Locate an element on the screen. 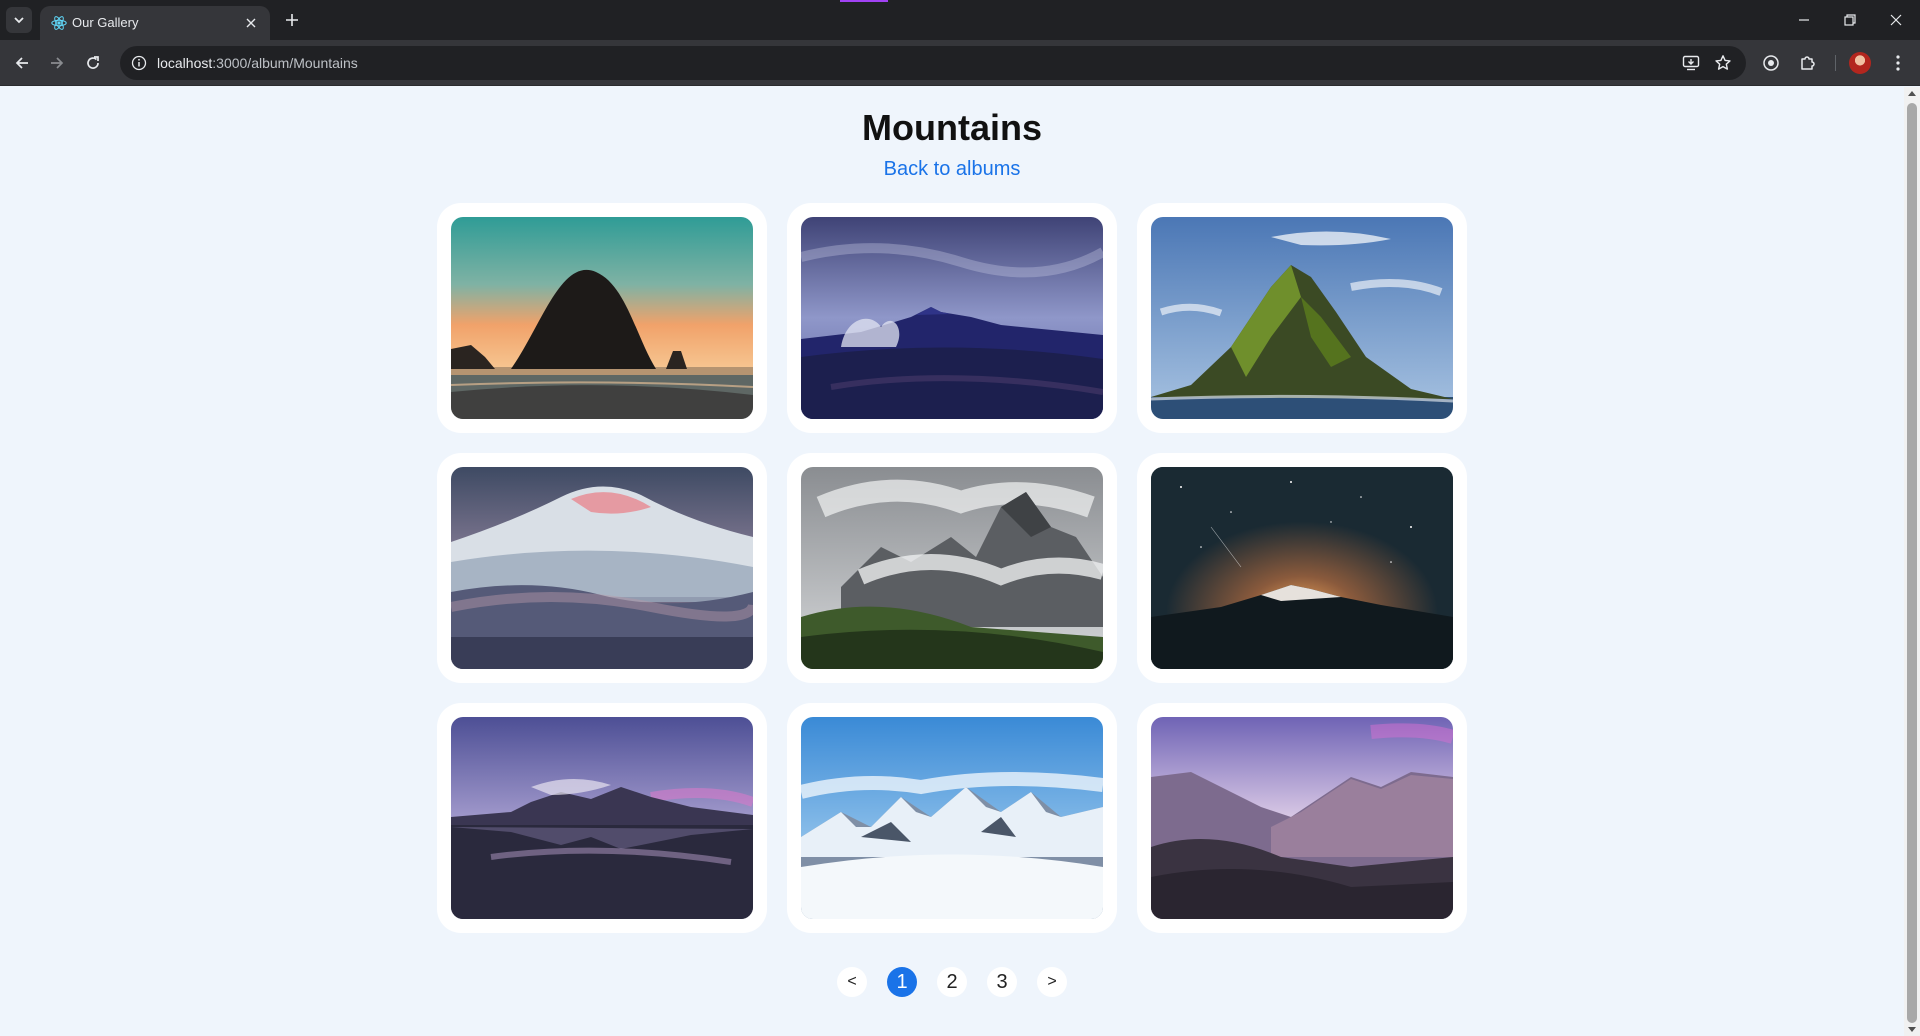  puzzle-icon is located at coordinates (1808, 63).